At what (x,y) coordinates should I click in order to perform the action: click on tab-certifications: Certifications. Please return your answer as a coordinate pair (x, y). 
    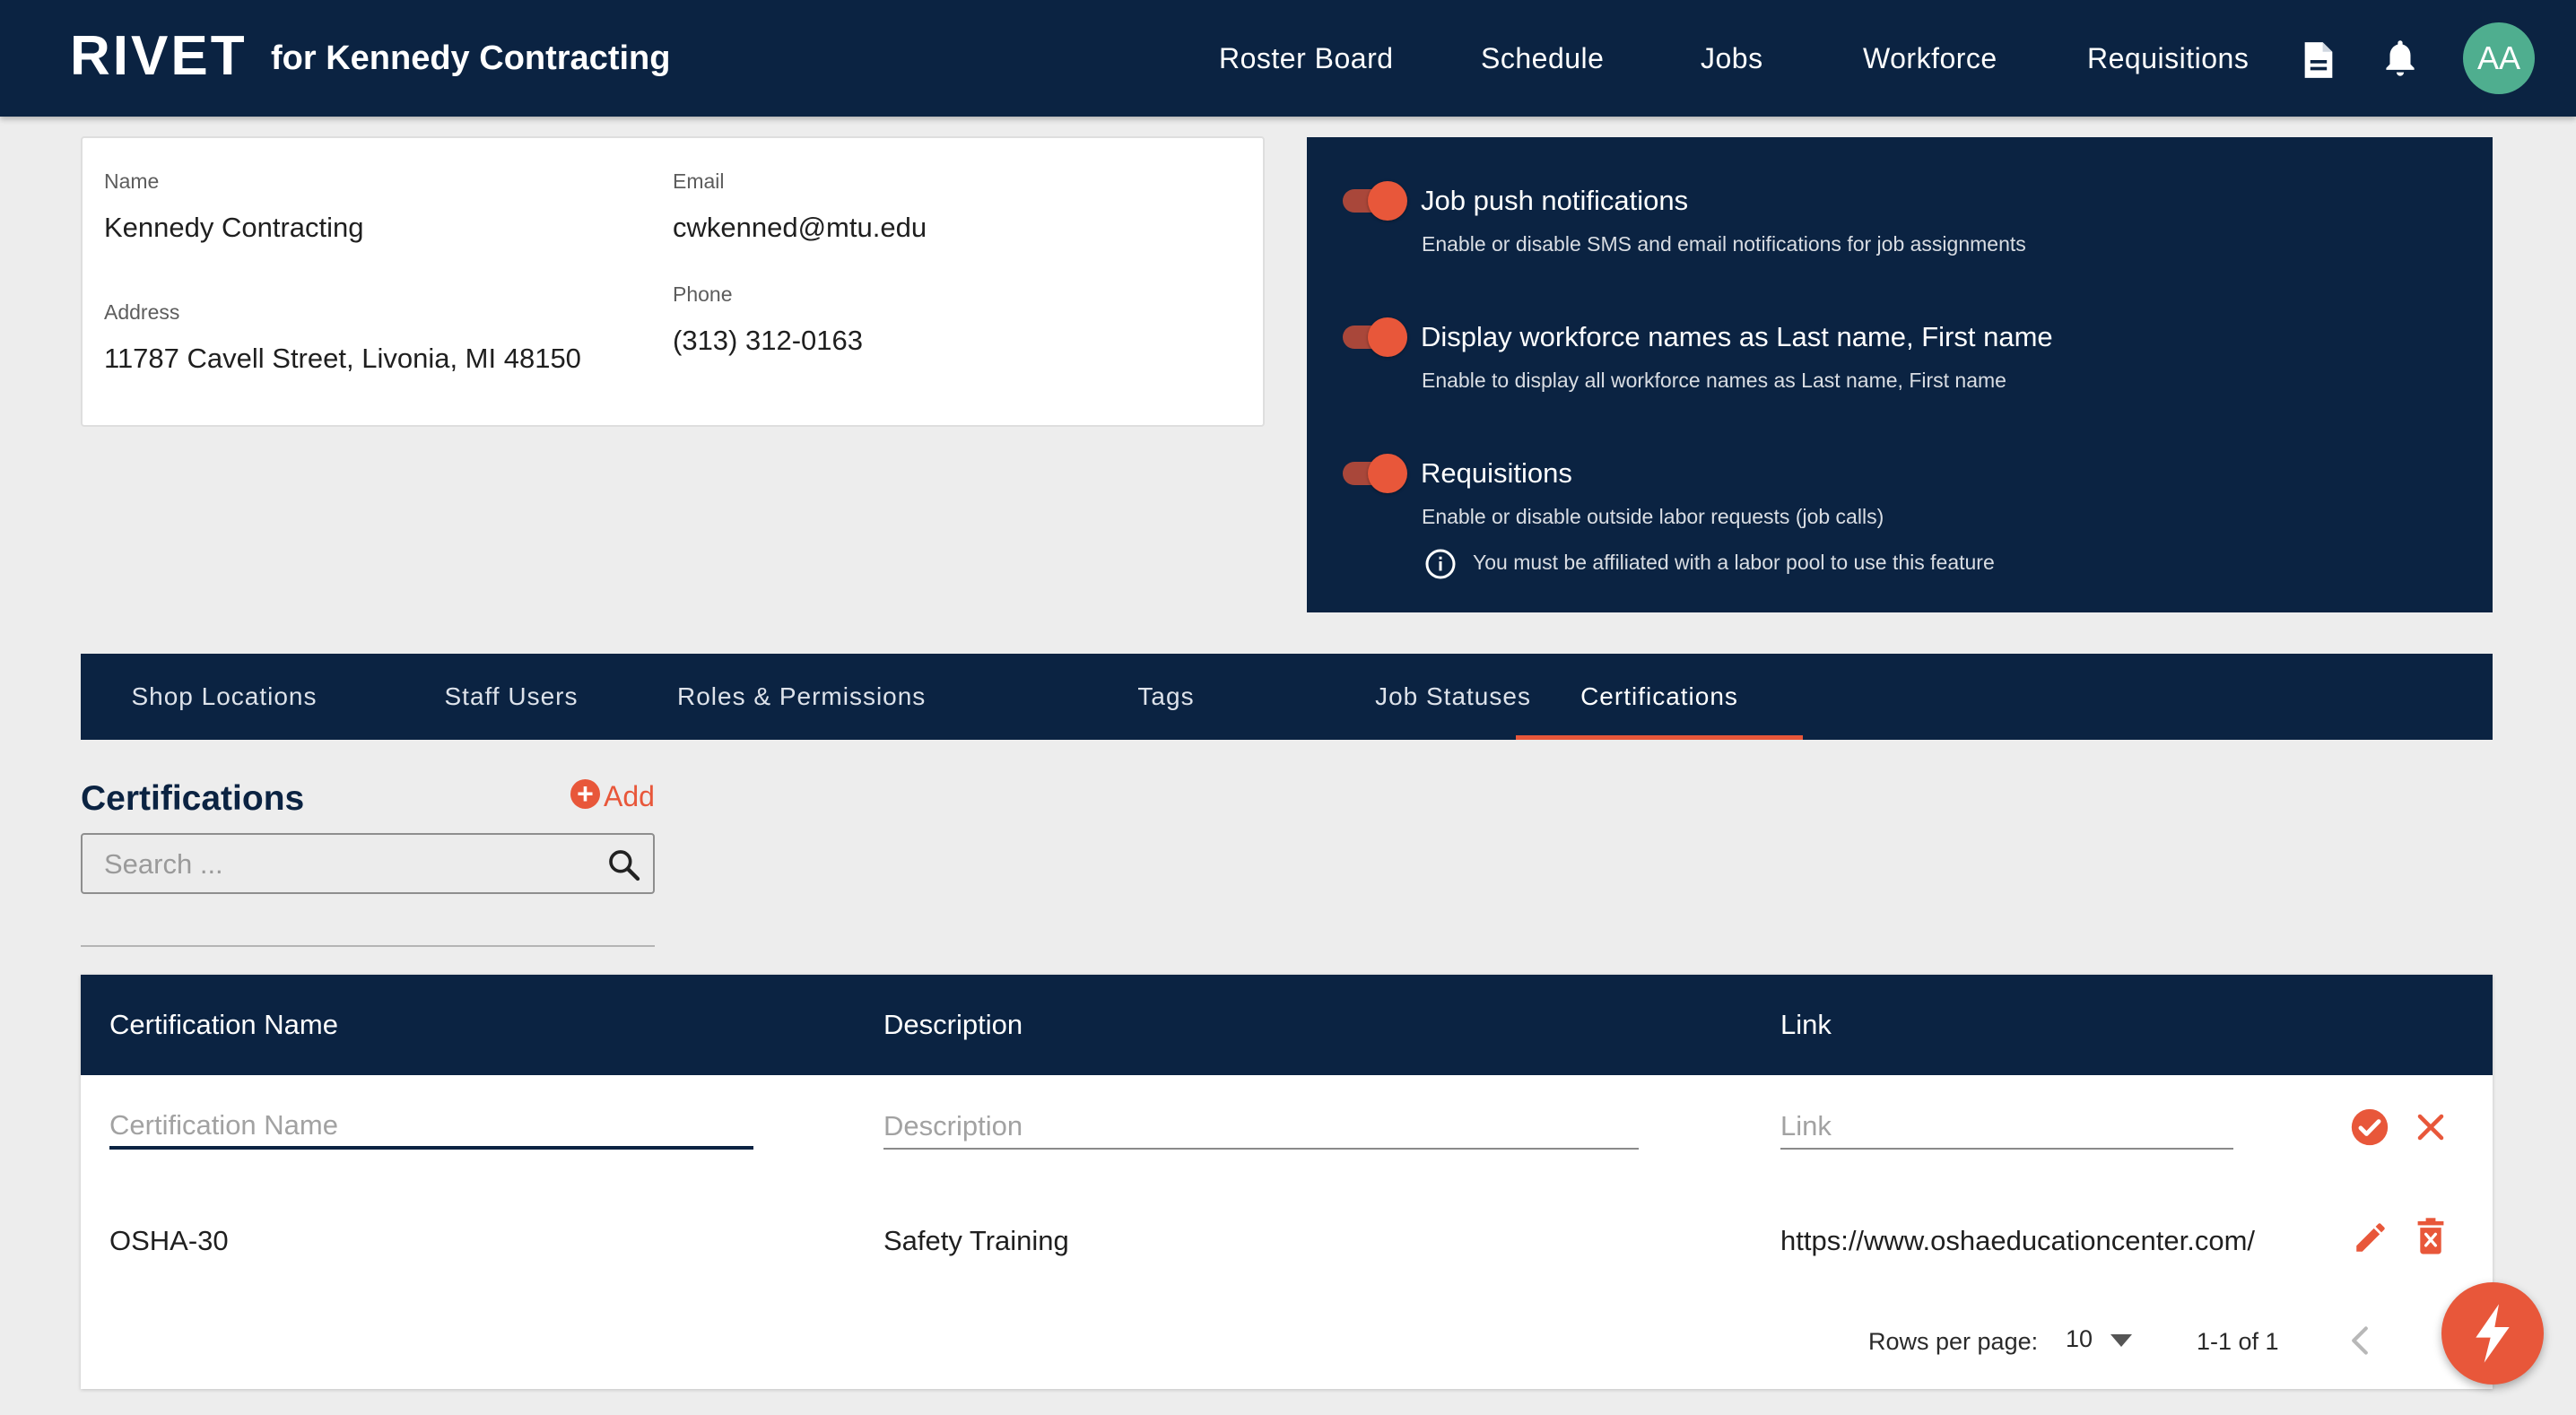
    Looking at the image, I should click on (1659, 697).